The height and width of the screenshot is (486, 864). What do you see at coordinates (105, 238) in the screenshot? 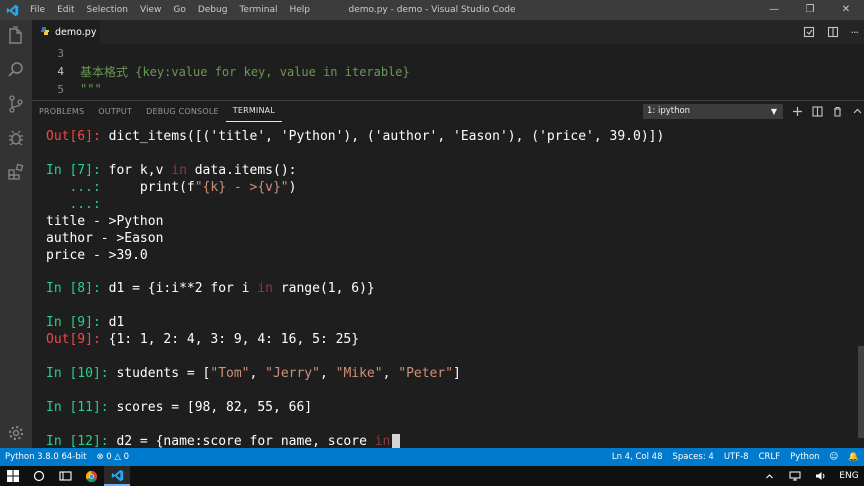
I see `terminal-line: author - >Eason` at bounding box center [105, 238].